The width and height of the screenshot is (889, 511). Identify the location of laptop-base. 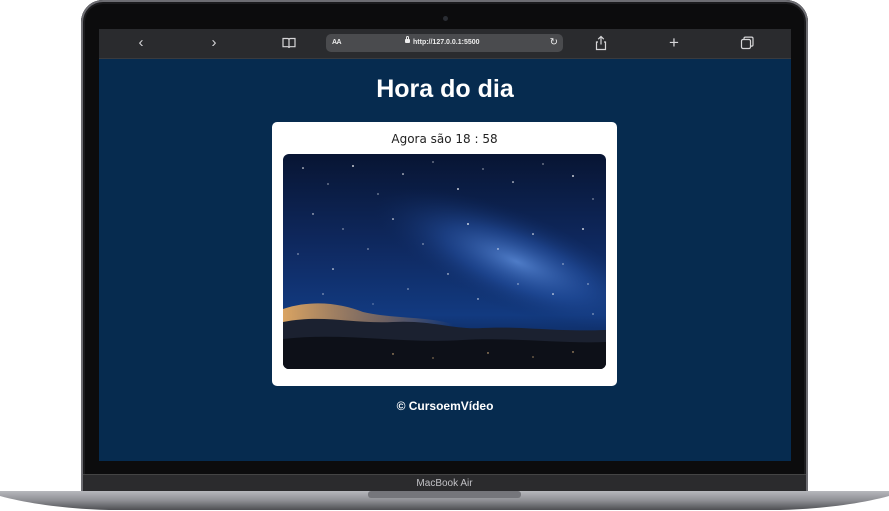
(444, 500).